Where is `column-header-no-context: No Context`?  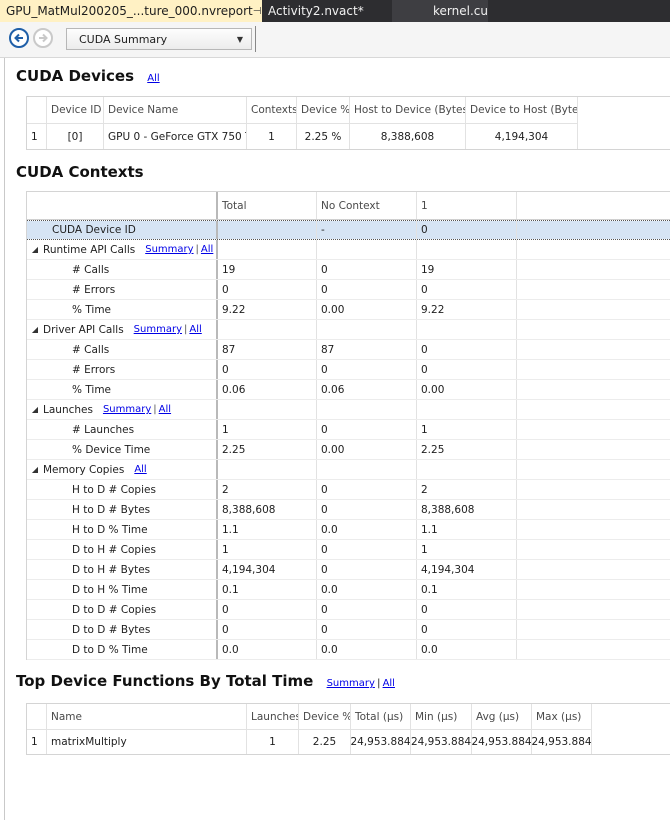 column-header-no-context: No Context is located at coordinates (367, 205).